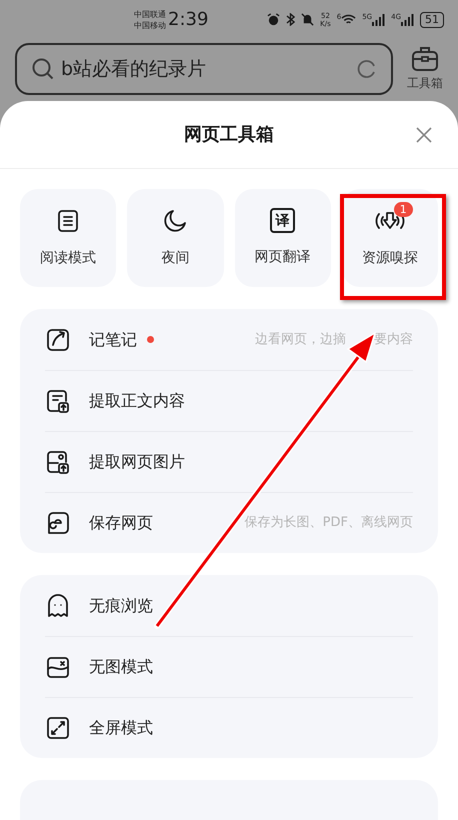  What do you see at coordinates (68, 238) in the screenshot?
I see `tool-tile: 阅读模式` at bounding box center [68, 238].